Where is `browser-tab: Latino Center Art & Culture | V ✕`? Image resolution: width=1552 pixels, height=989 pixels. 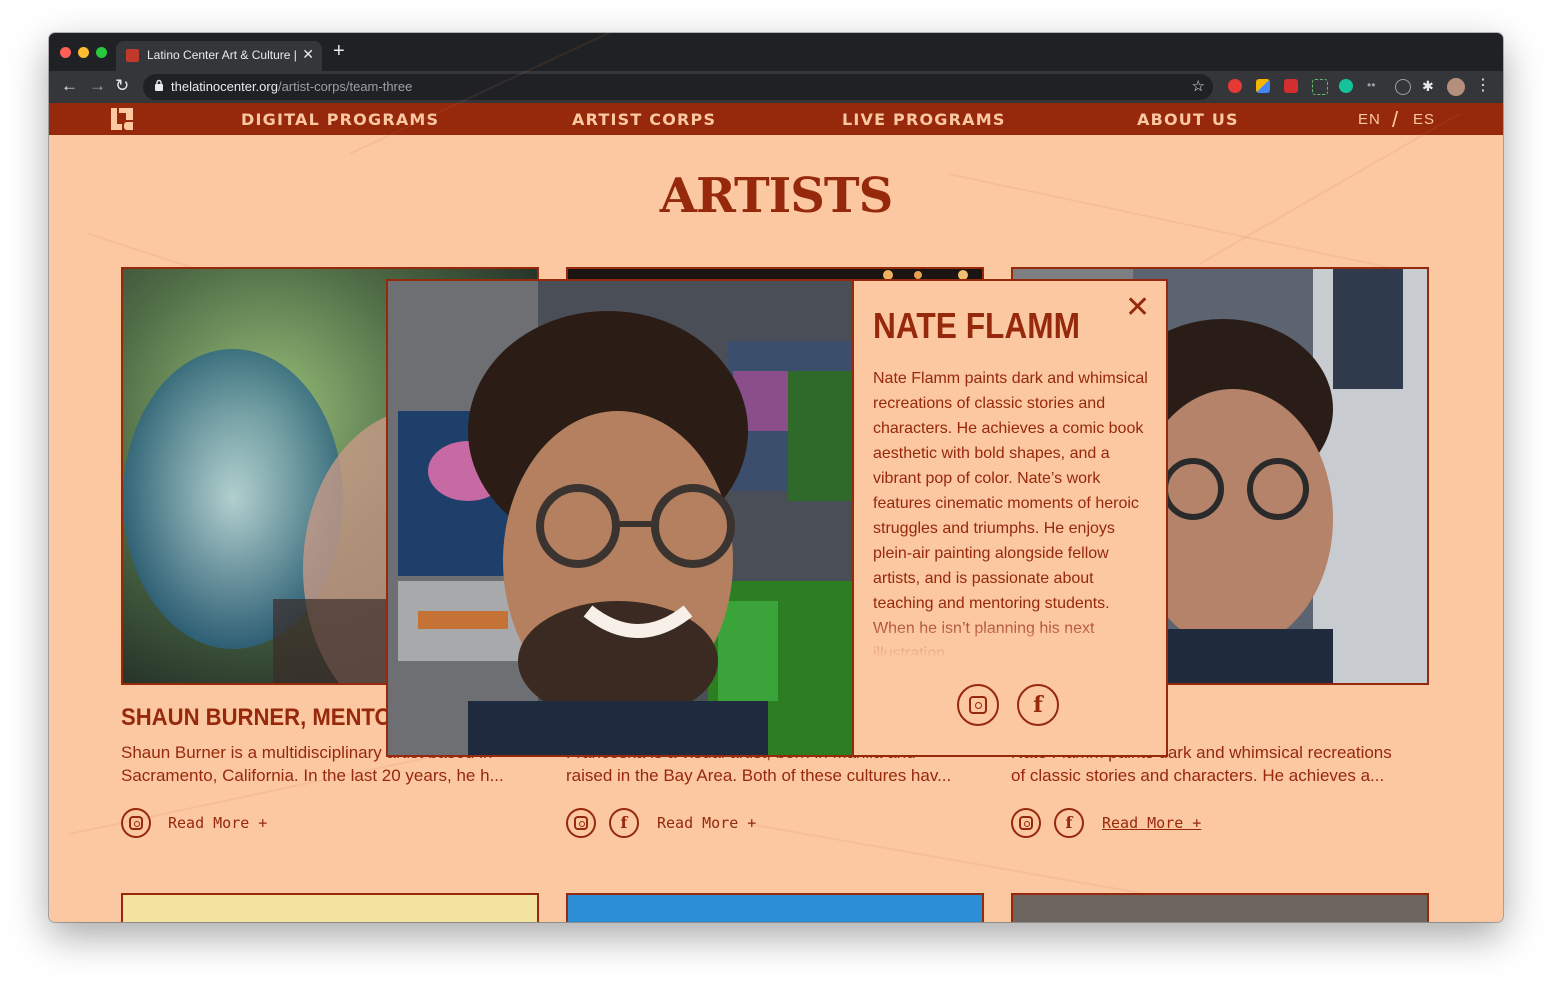
browser-tab: Latino Center Art & Culture | V ✕ is located at coordinates (219, 56).